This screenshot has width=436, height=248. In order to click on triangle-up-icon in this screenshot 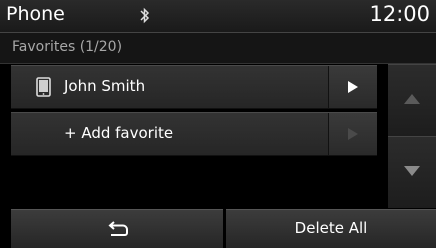, I will do `click(412, 99)`.